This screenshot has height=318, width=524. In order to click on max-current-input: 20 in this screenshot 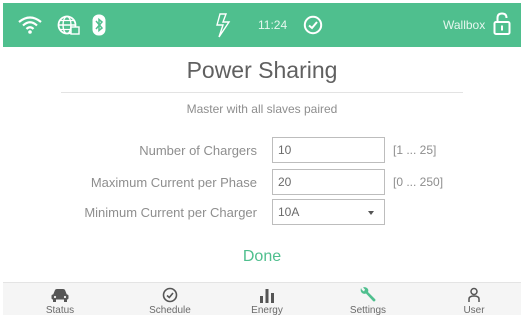, I will do `click(328, 182)`.